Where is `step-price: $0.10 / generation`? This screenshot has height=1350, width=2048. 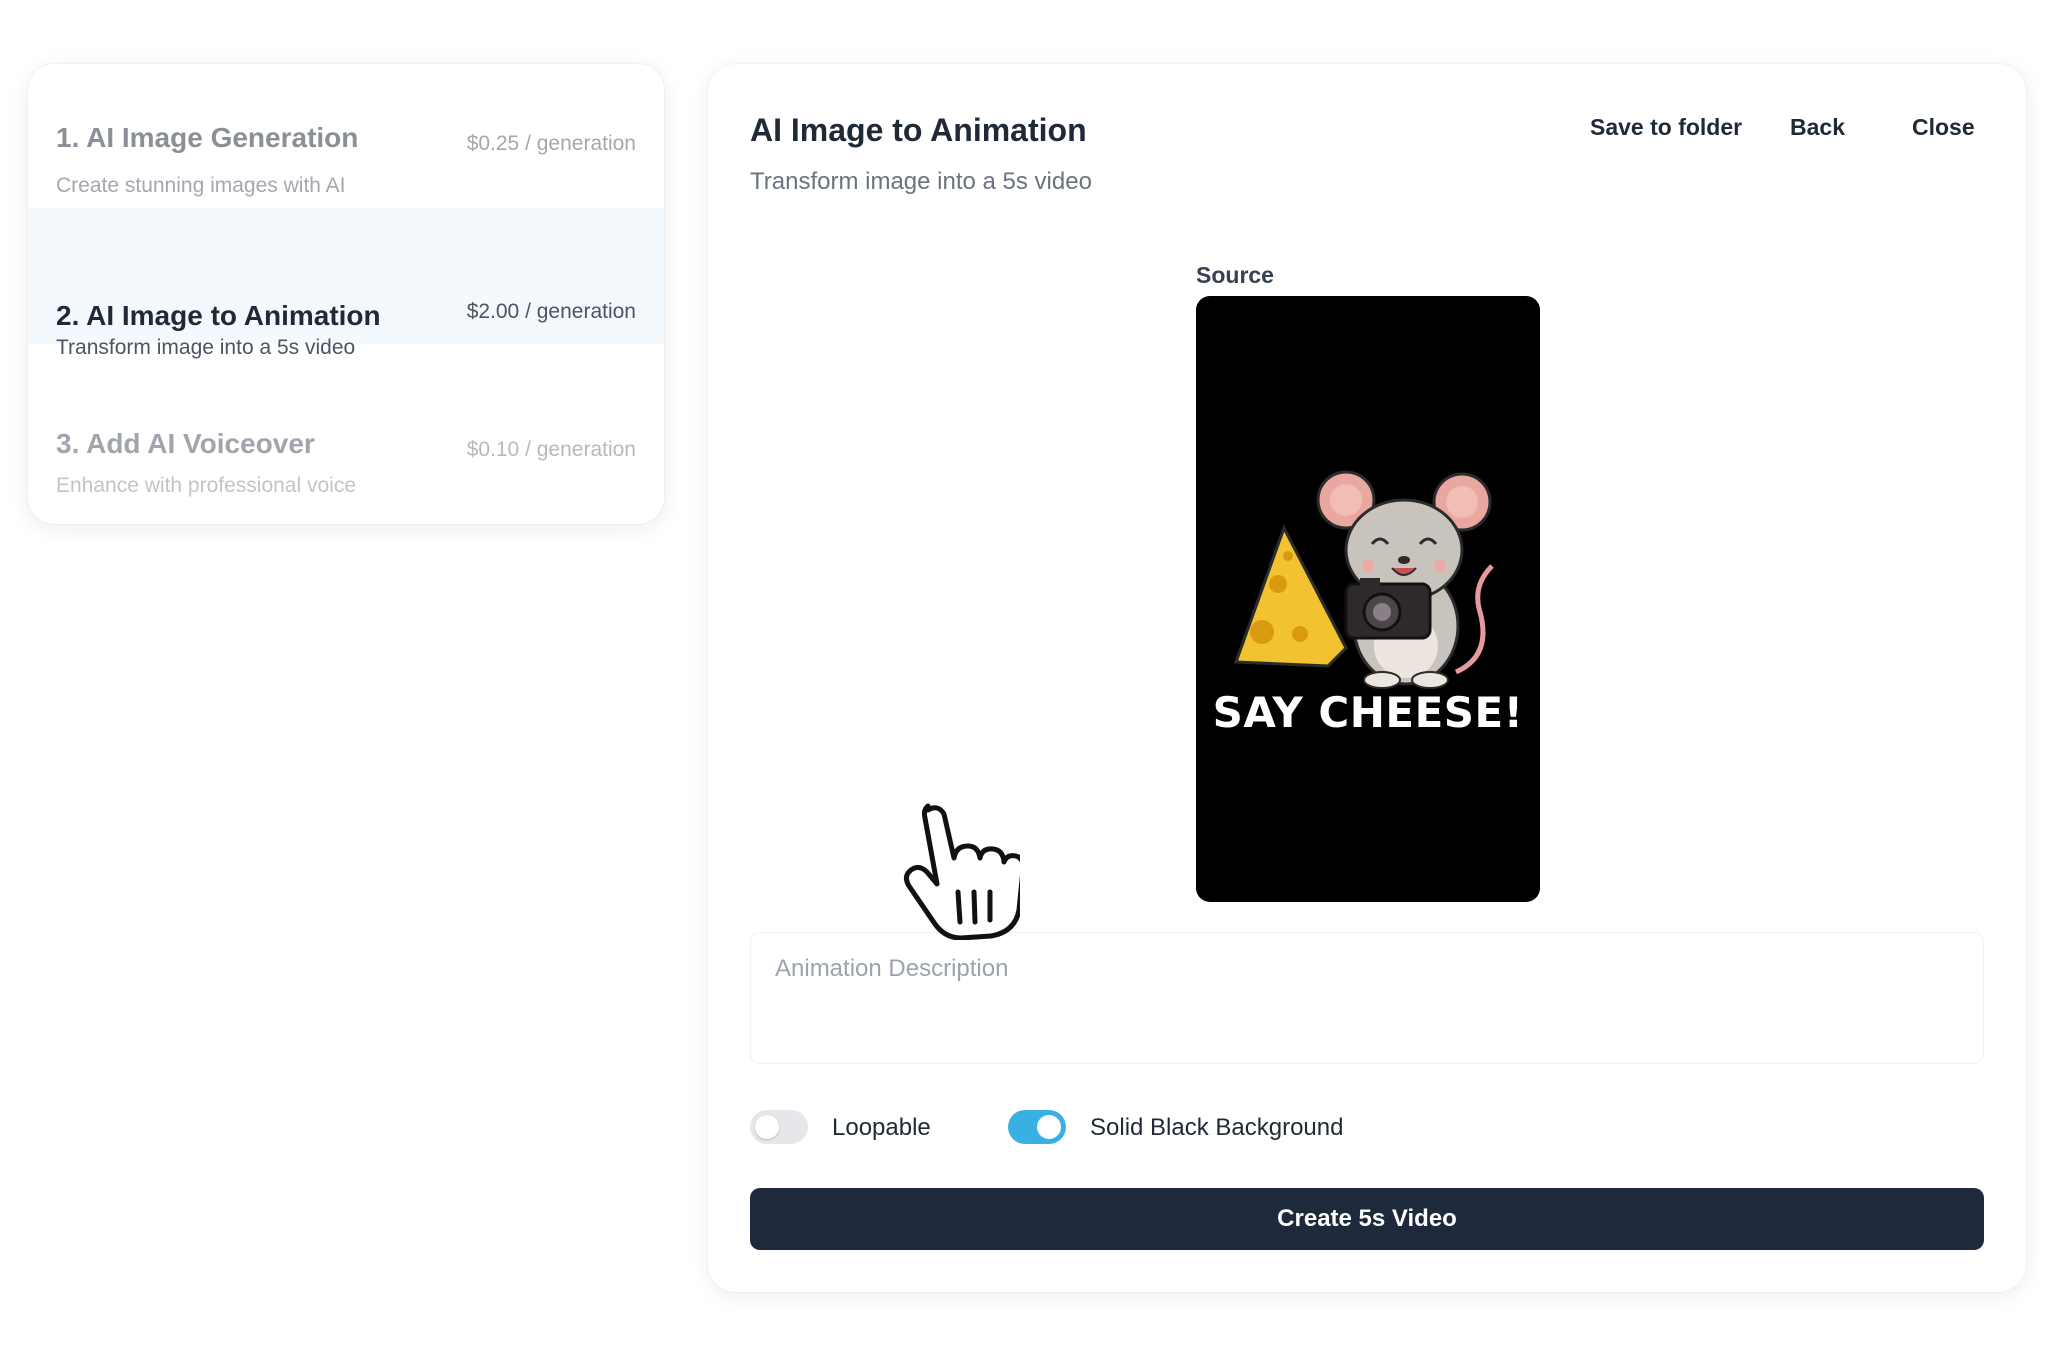
step-price: $0.10 / generation is located at coordinates (551, 449).